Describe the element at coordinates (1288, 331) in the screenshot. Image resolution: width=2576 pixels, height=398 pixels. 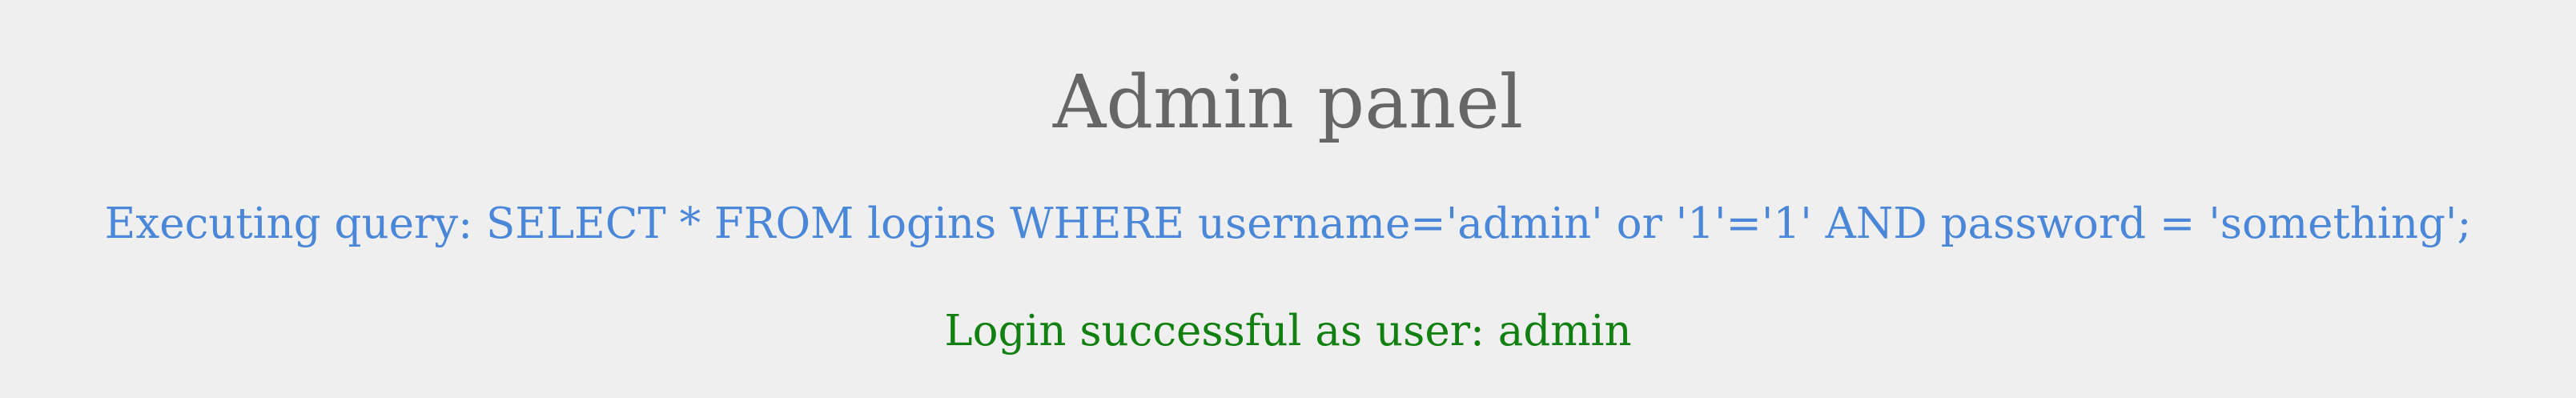
I see `login-status-message: Login successful as user: admin` at that location.